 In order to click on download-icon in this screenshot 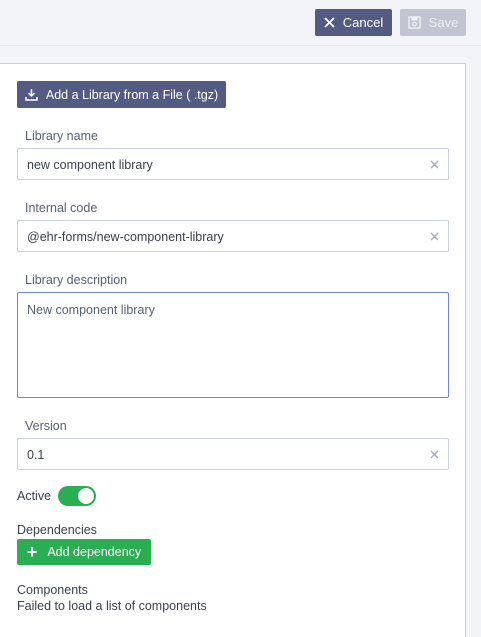, I will do `click(31, 95)`.